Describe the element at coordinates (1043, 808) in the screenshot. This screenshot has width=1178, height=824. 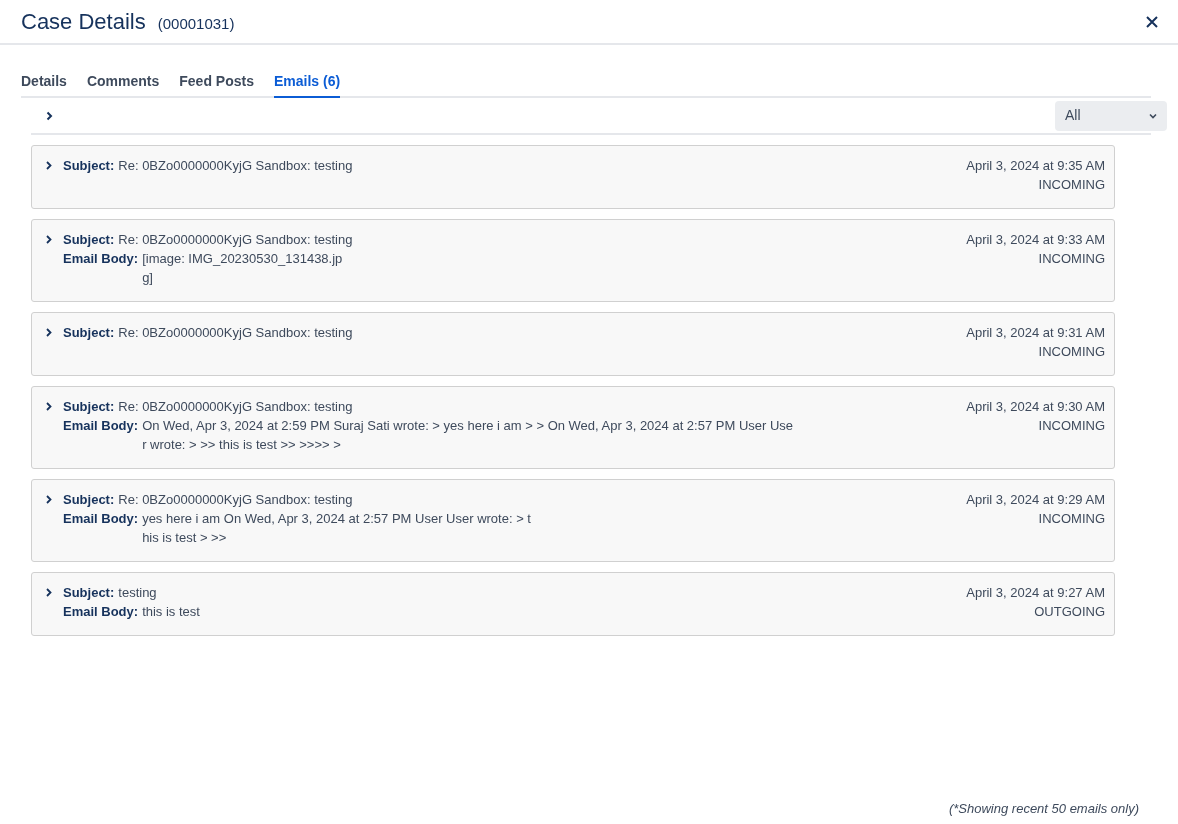
I see `footnote: (*Showing recent 50 emails only)` at that location.